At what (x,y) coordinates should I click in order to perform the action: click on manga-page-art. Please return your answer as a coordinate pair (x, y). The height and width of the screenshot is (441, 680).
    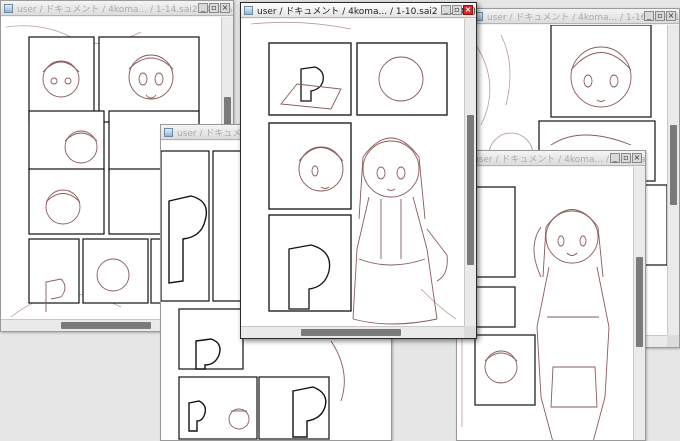
    Looking at the image, I should click on (533, 313).